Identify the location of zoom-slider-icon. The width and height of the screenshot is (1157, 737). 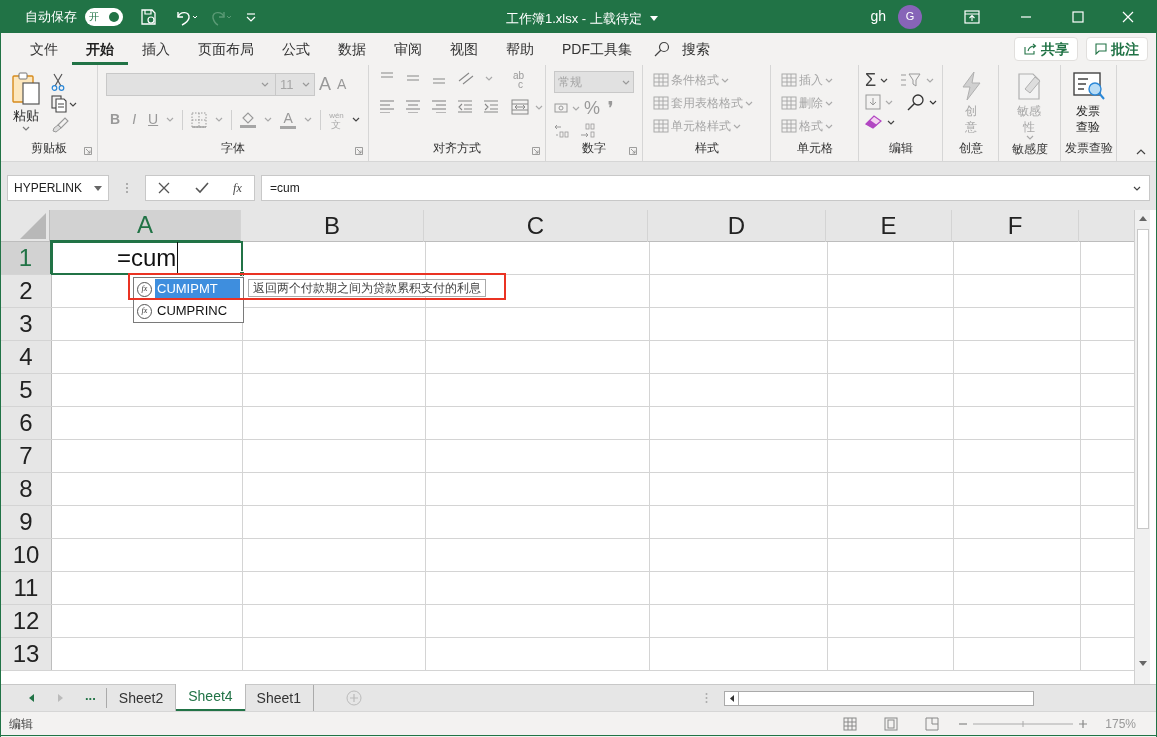
(1023, 723).